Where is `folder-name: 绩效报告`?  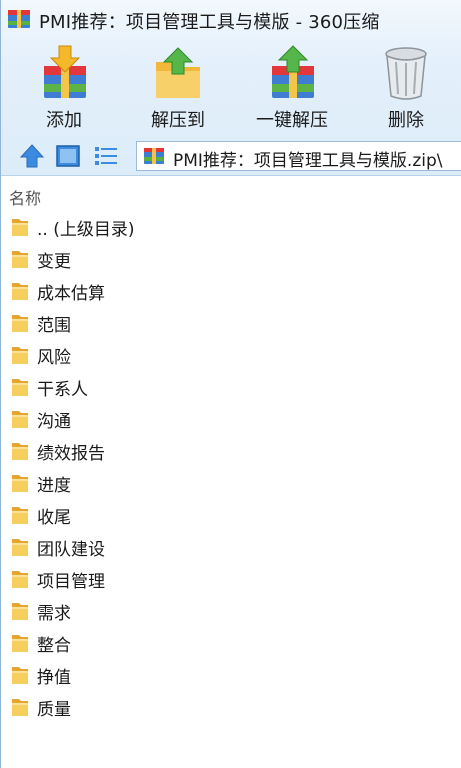
folder-name: 绩效报告 is located at coordinates (71, 454).